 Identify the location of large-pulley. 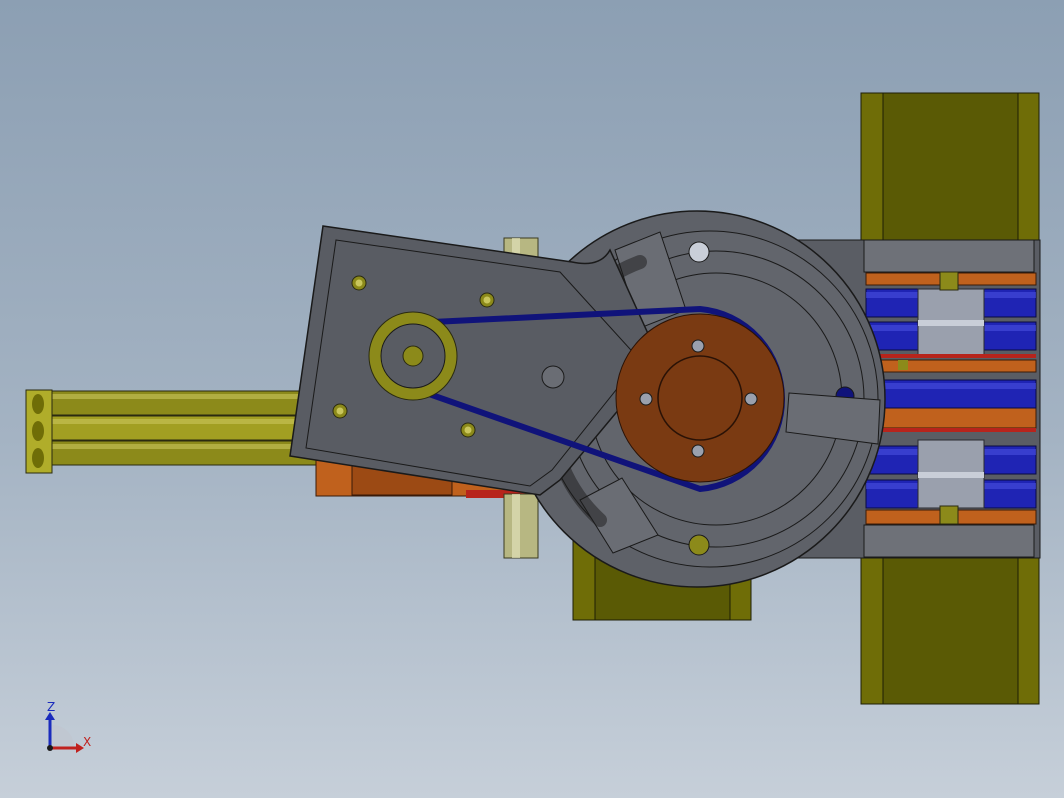
(700, 398).